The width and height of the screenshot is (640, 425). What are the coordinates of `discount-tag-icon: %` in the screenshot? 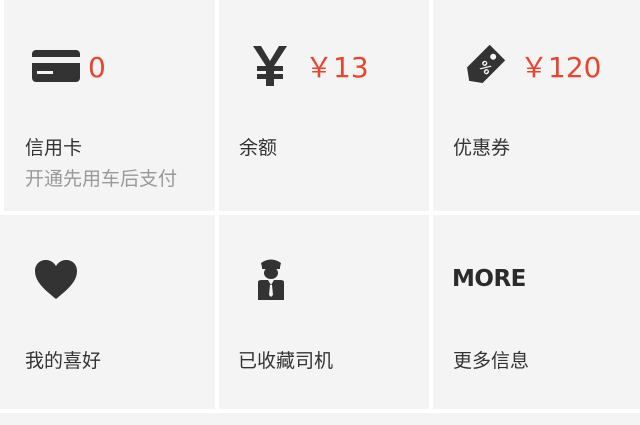 It's located at (484, 68).